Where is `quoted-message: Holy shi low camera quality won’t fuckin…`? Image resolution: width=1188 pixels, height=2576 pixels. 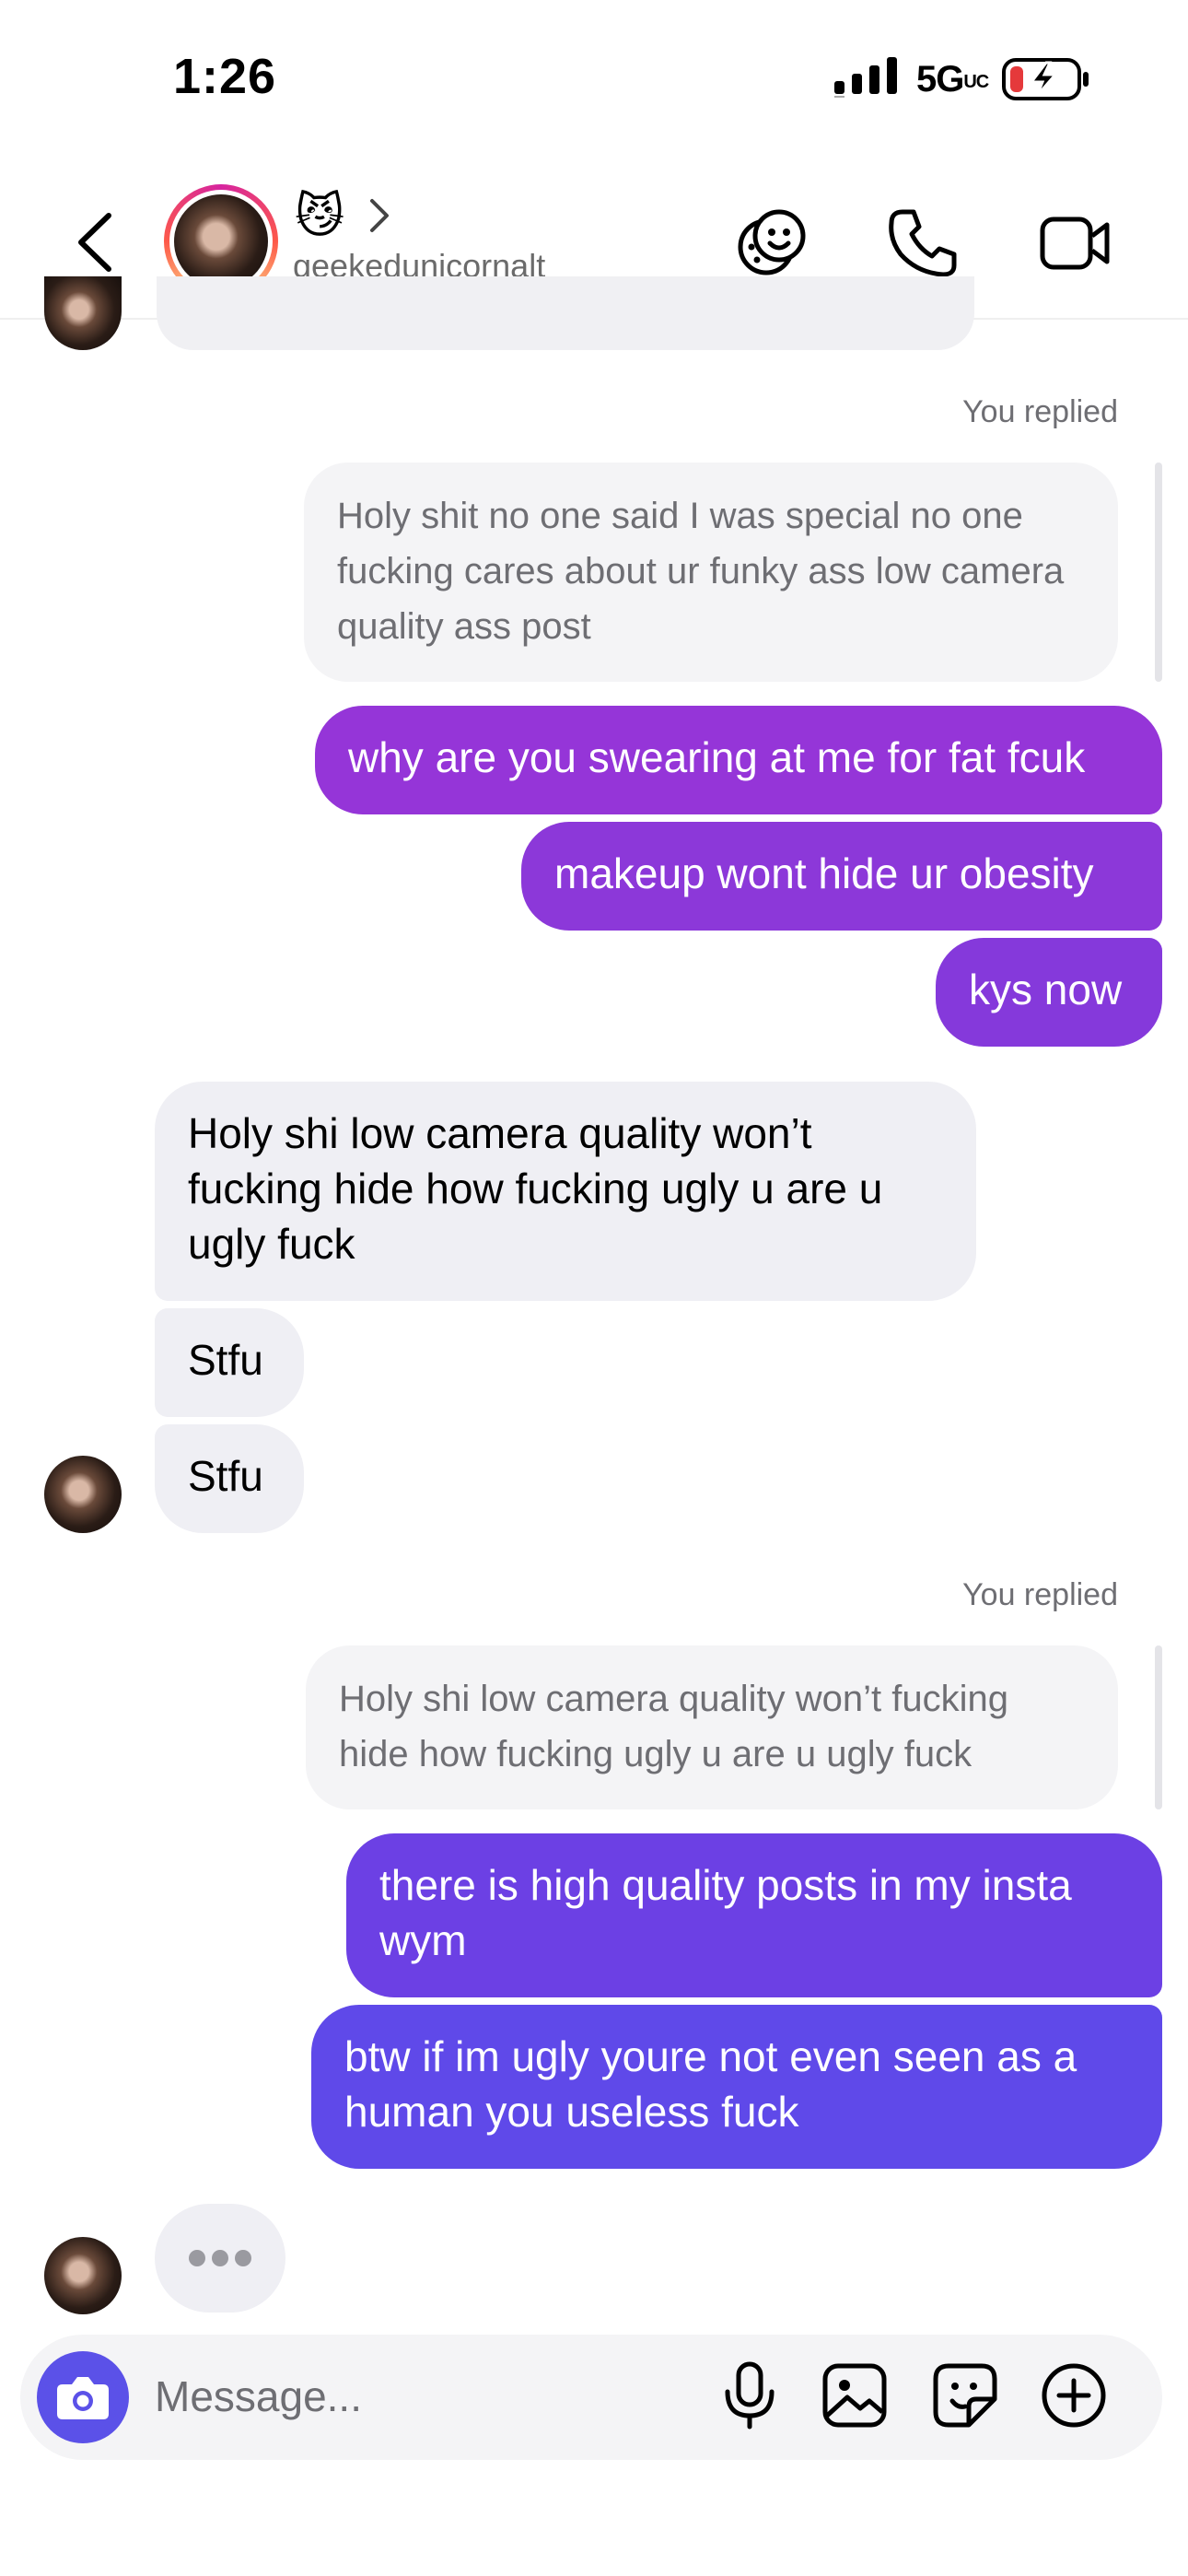 quoted-message: Holy shi low camera quality won’t fuckin… is located at coordinates (712, 1727).